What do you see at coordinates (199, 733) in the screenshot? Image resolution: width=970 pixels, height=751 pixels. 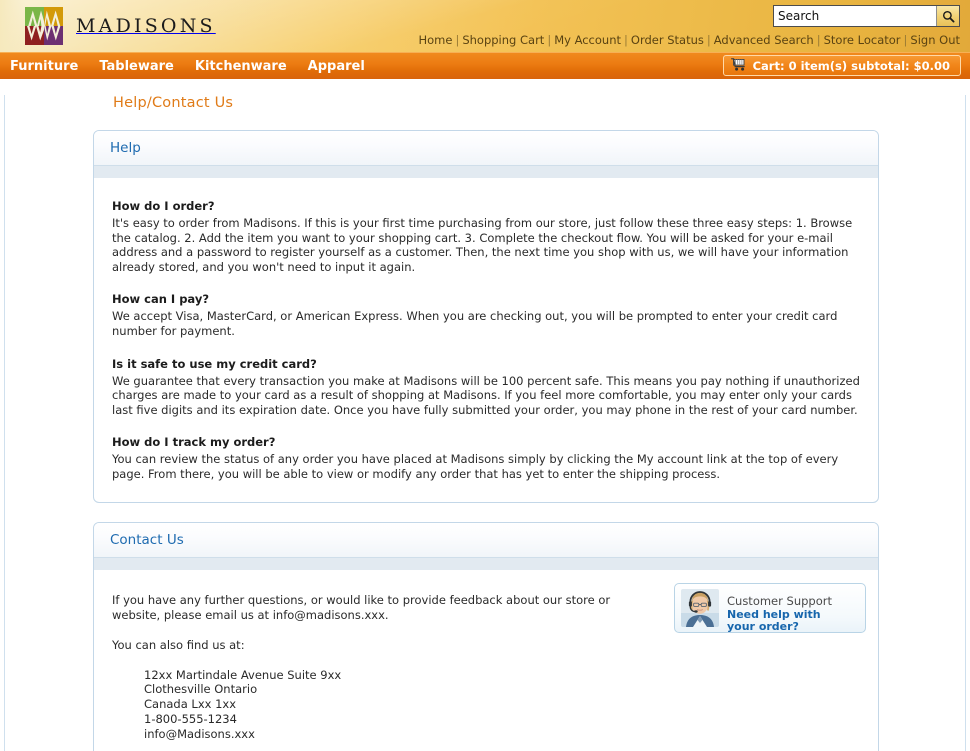 I see `address-line-email: info@Madisons.xxx` at bounding box center [199, 733].